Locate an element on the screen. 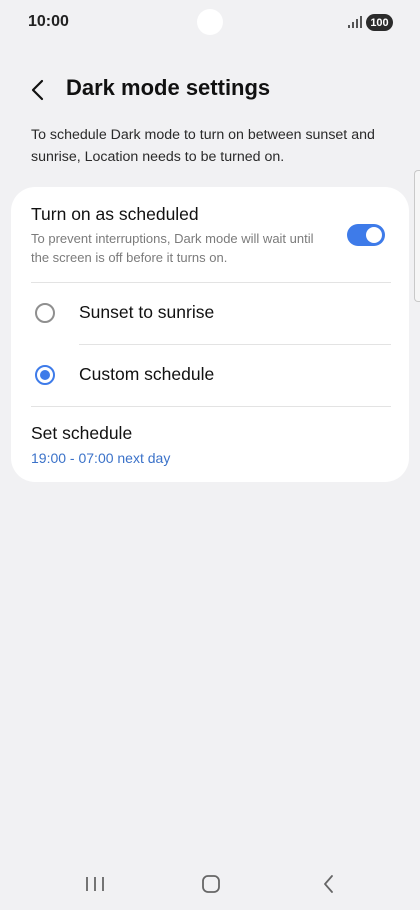  set-schedule-value: 19:00 - 07:00 next day is located at coordinates (101, 458).